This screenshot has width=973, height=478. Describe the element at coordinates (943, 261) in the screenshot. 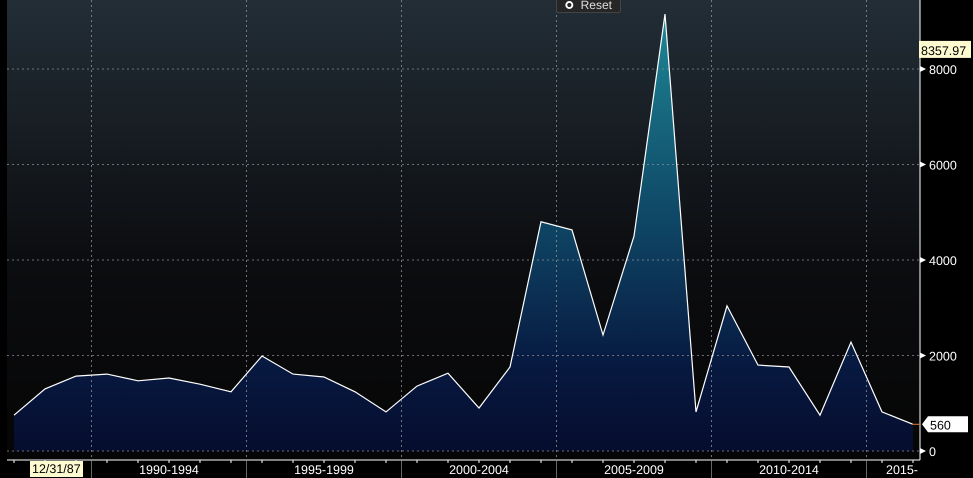

I see `y-tick-label: 4000` at that location.